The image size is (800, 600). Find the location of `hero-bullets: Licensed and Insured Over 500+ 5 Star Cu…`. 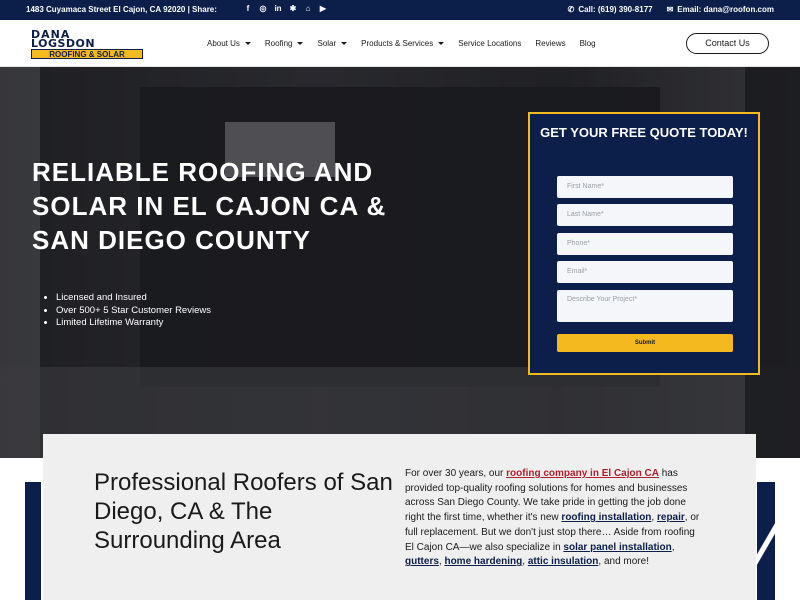

hero-bullets: Licensed and Insured Over 500+ 5 Star Cu… is located at coordinates (127, 311).